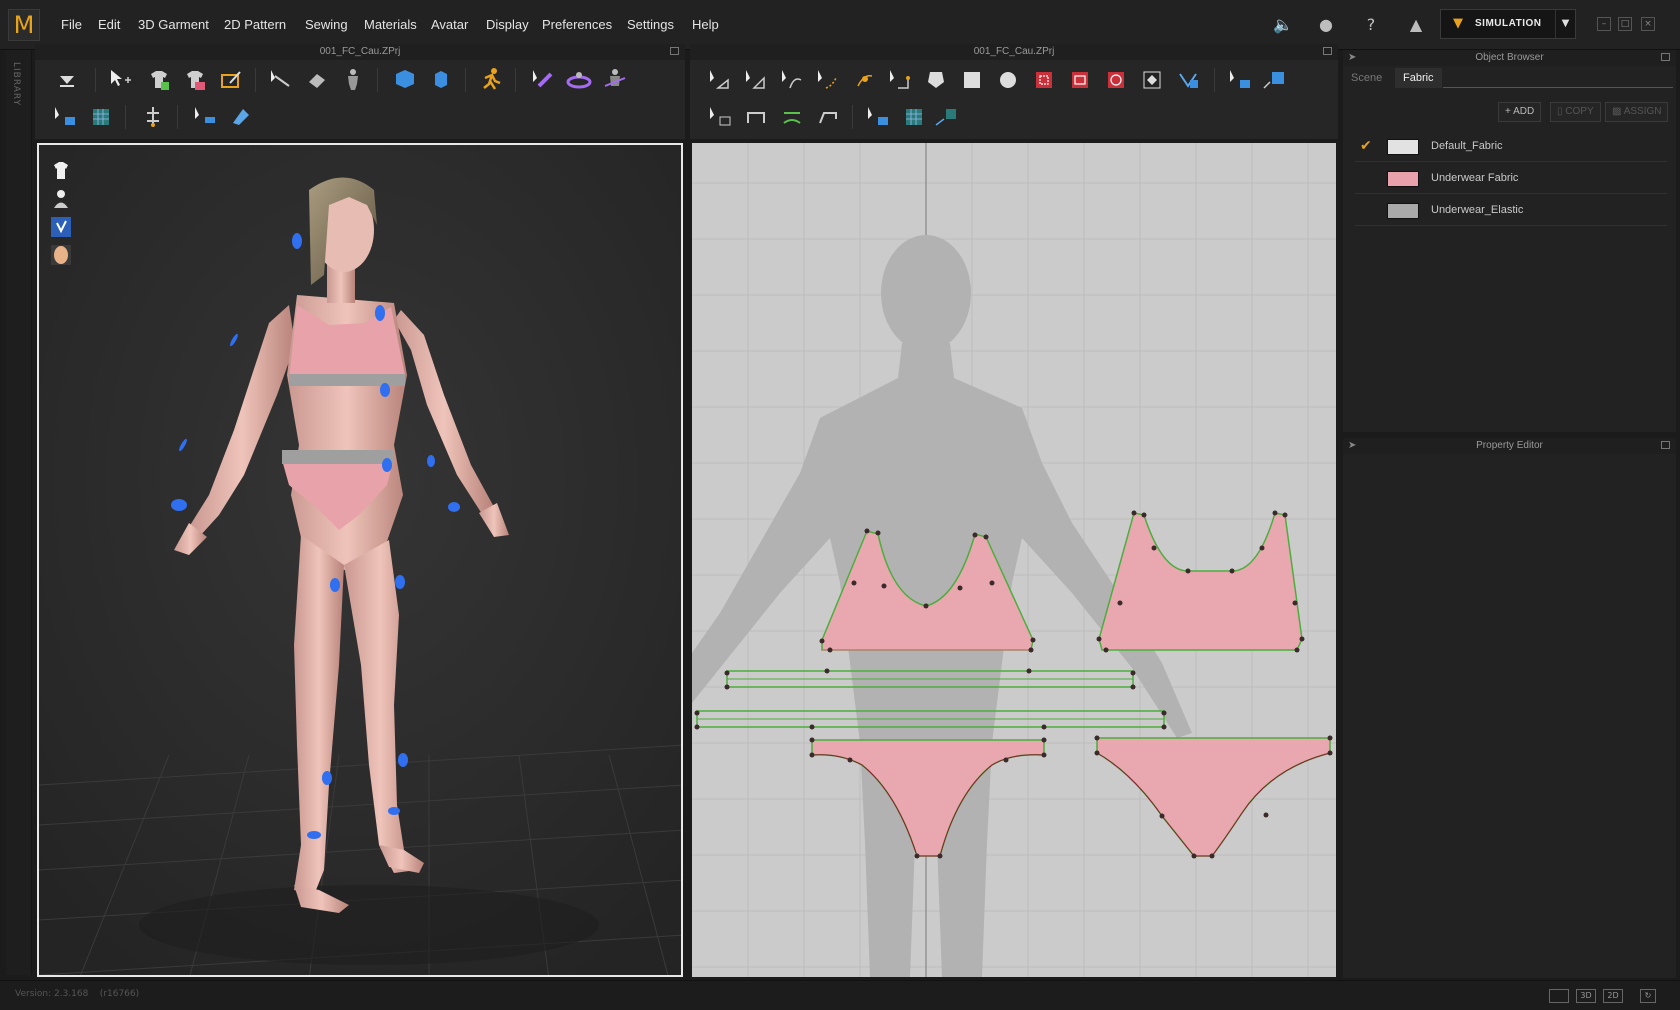  Describe the element at coordinates (543, 80) in the screenshot. I see `measure-tool-icon` at that location.